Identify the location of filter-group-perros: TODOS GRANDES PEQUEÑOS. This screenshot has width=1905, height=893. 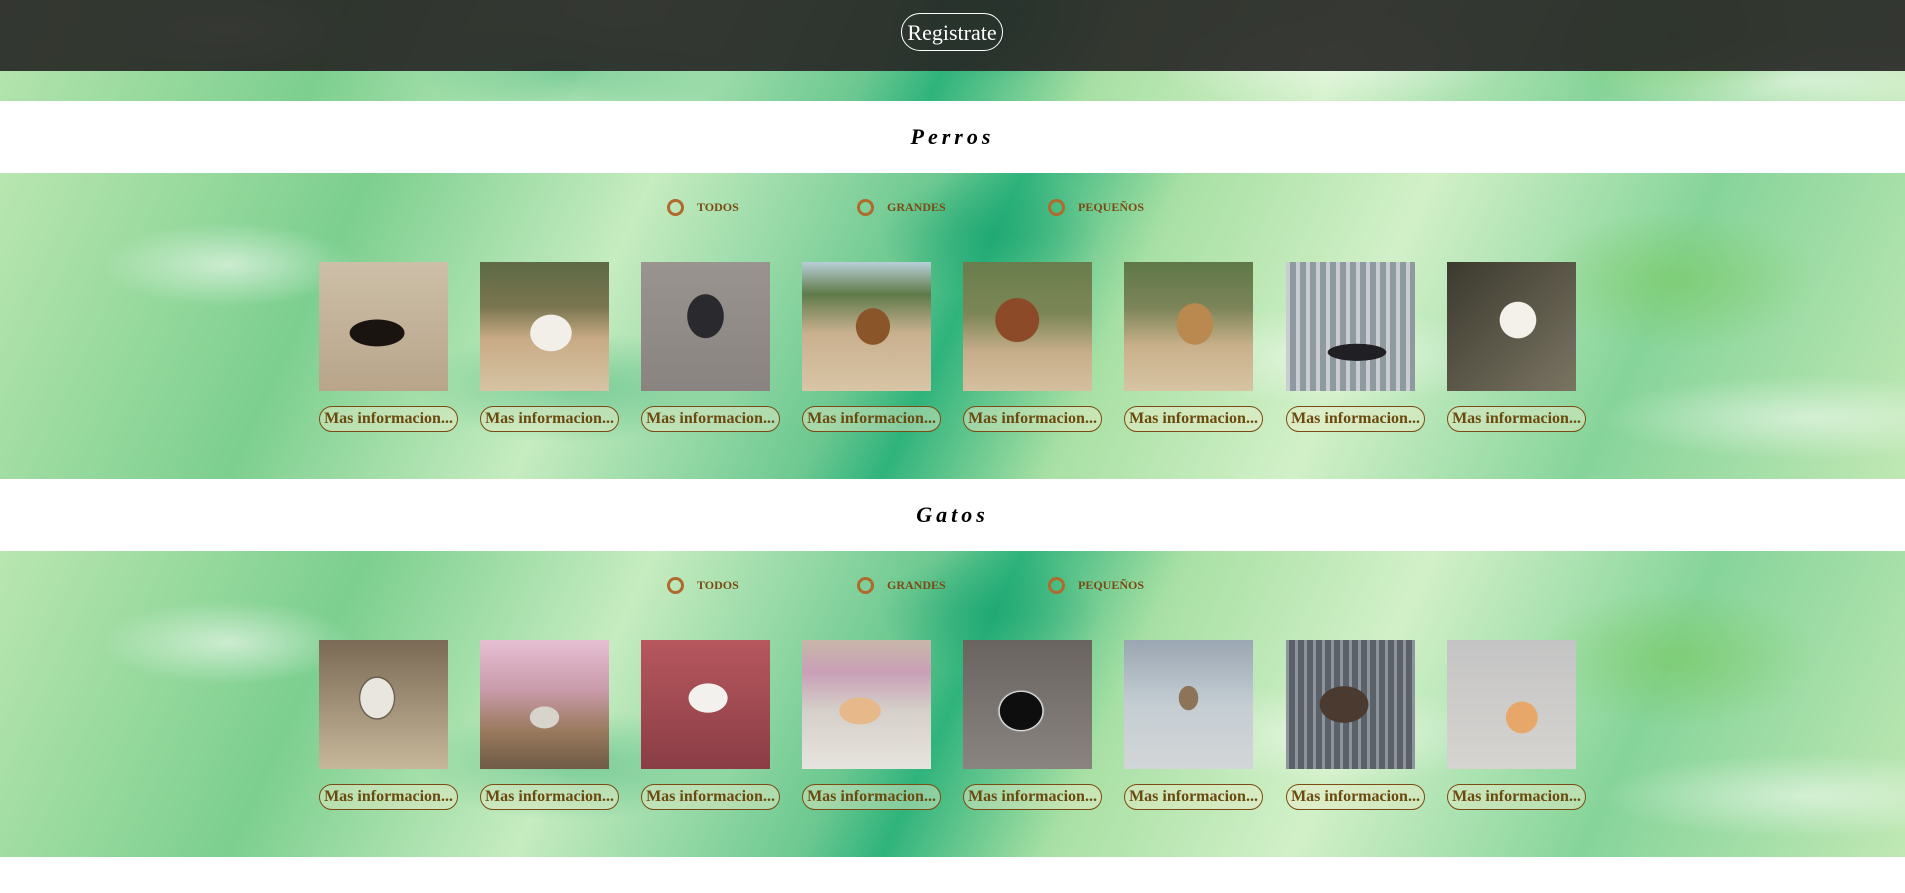
(952, 211).